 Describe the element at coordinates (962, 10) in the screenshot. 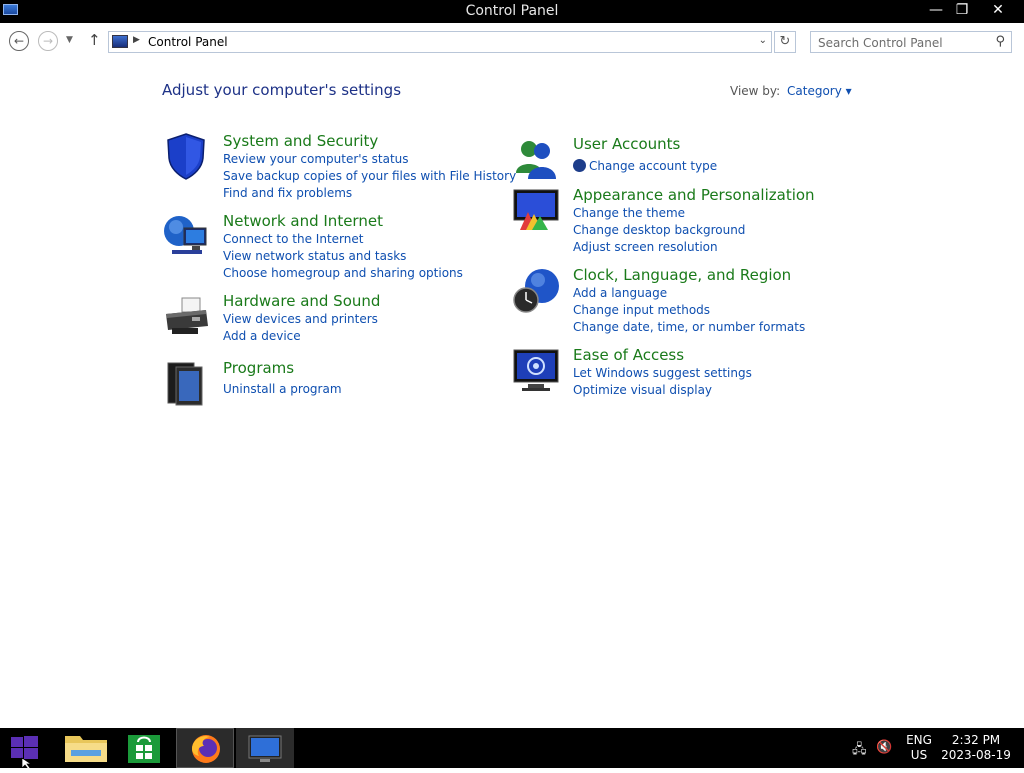

I see `restore-button: ❐` at that location.